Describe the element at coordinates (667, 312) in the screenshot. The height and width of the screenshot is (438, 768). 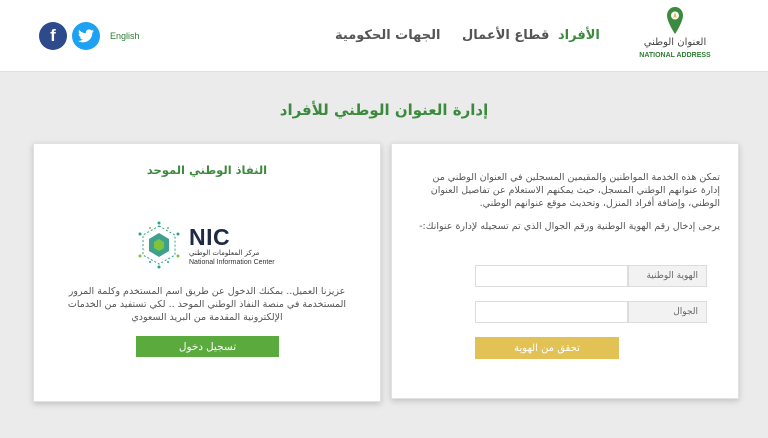
I see `mobile-label: الجوال` at that location.